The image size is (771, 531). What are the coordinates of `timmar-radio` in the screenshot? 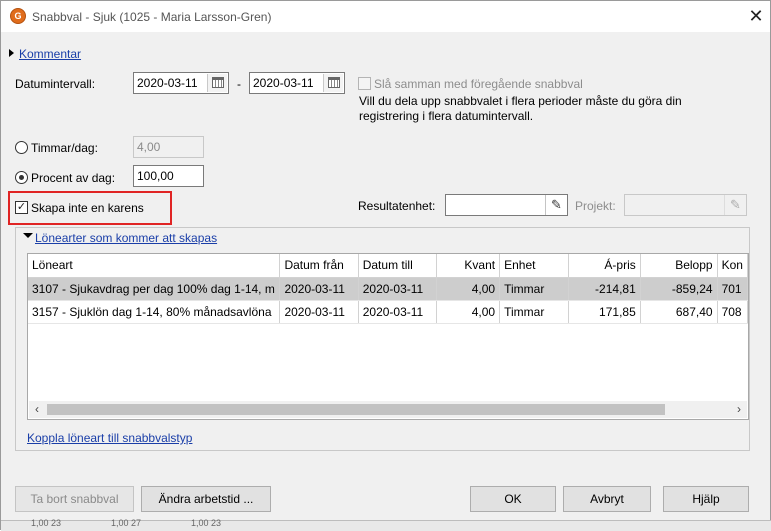 It's located at (21, 147).